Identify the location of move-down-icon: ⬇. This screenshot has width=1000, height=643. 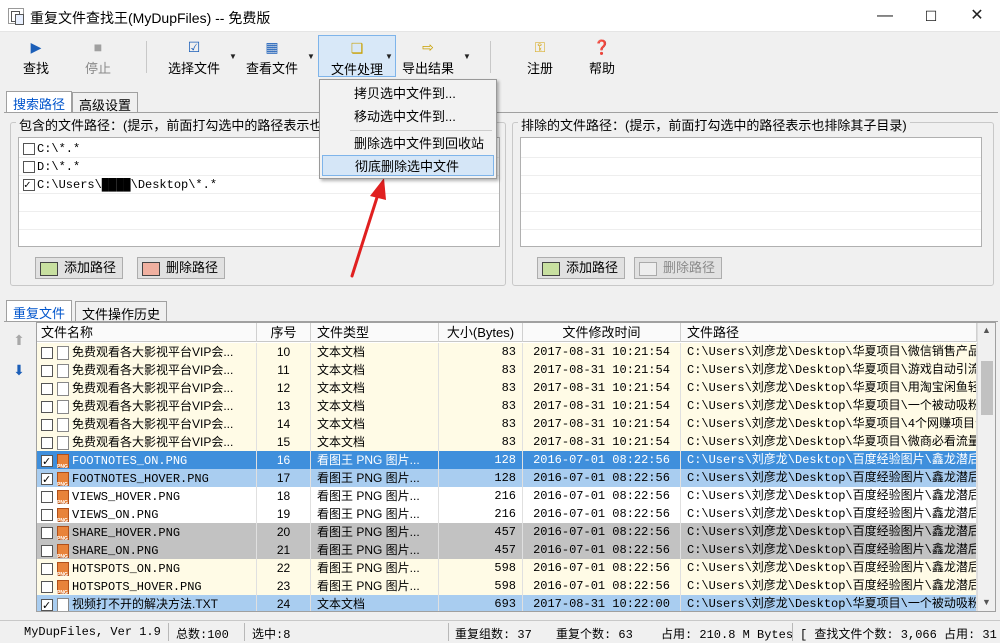
(19, 371).